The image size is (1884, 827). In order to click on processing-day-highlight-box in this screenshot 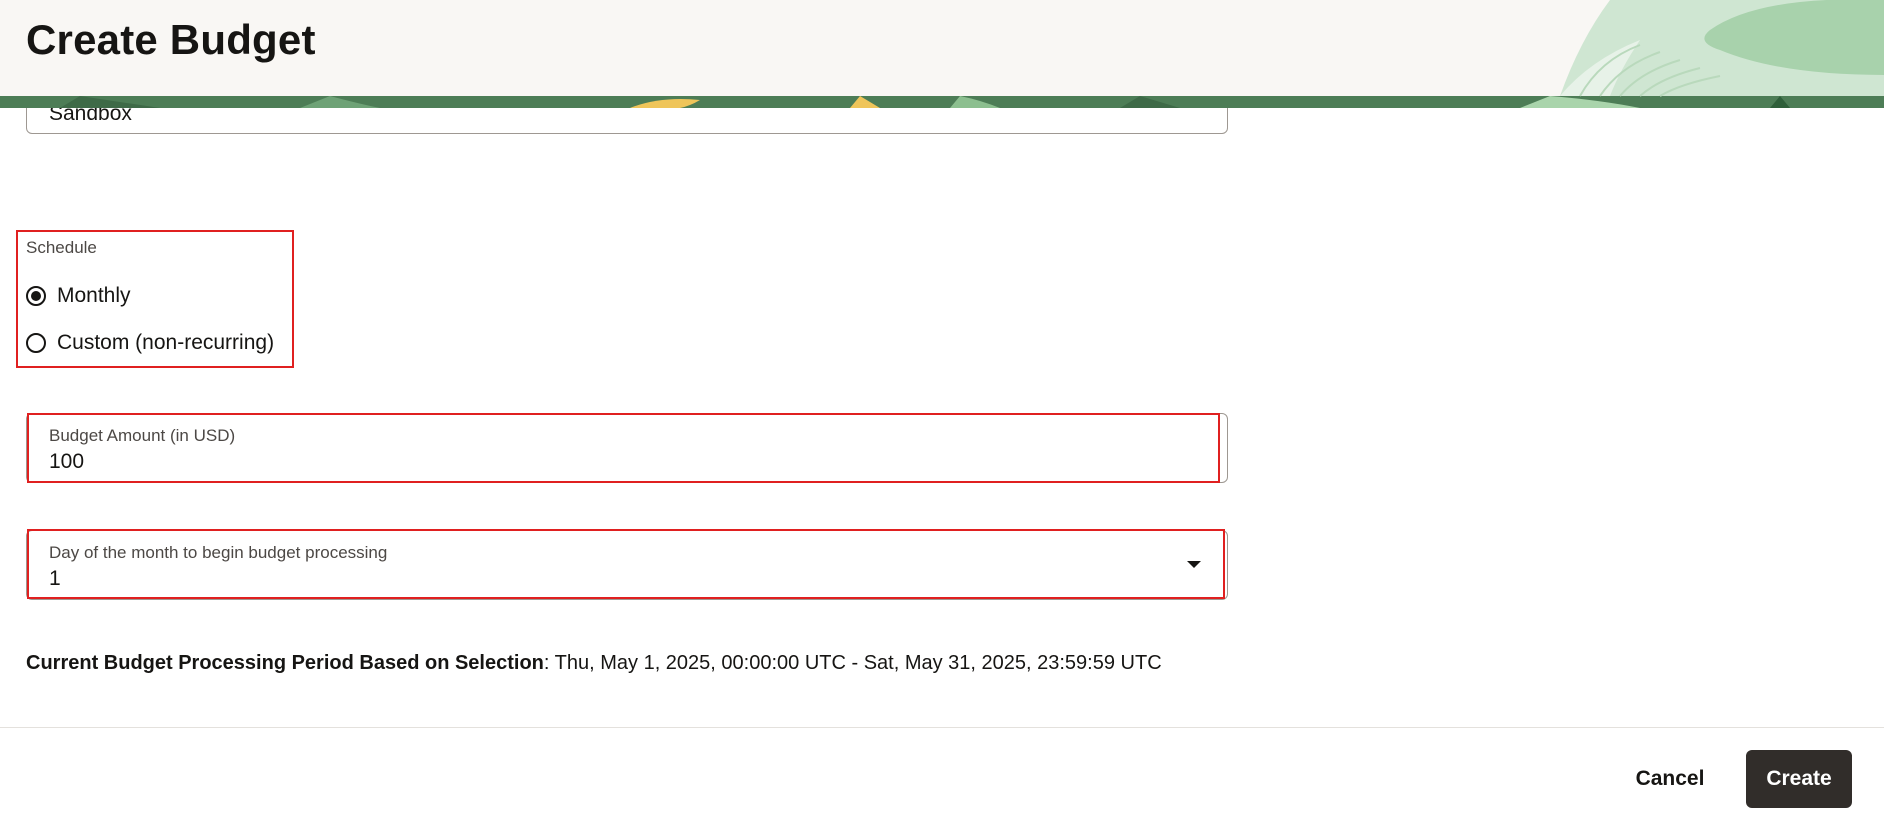, I will do `click(626, 564)`.